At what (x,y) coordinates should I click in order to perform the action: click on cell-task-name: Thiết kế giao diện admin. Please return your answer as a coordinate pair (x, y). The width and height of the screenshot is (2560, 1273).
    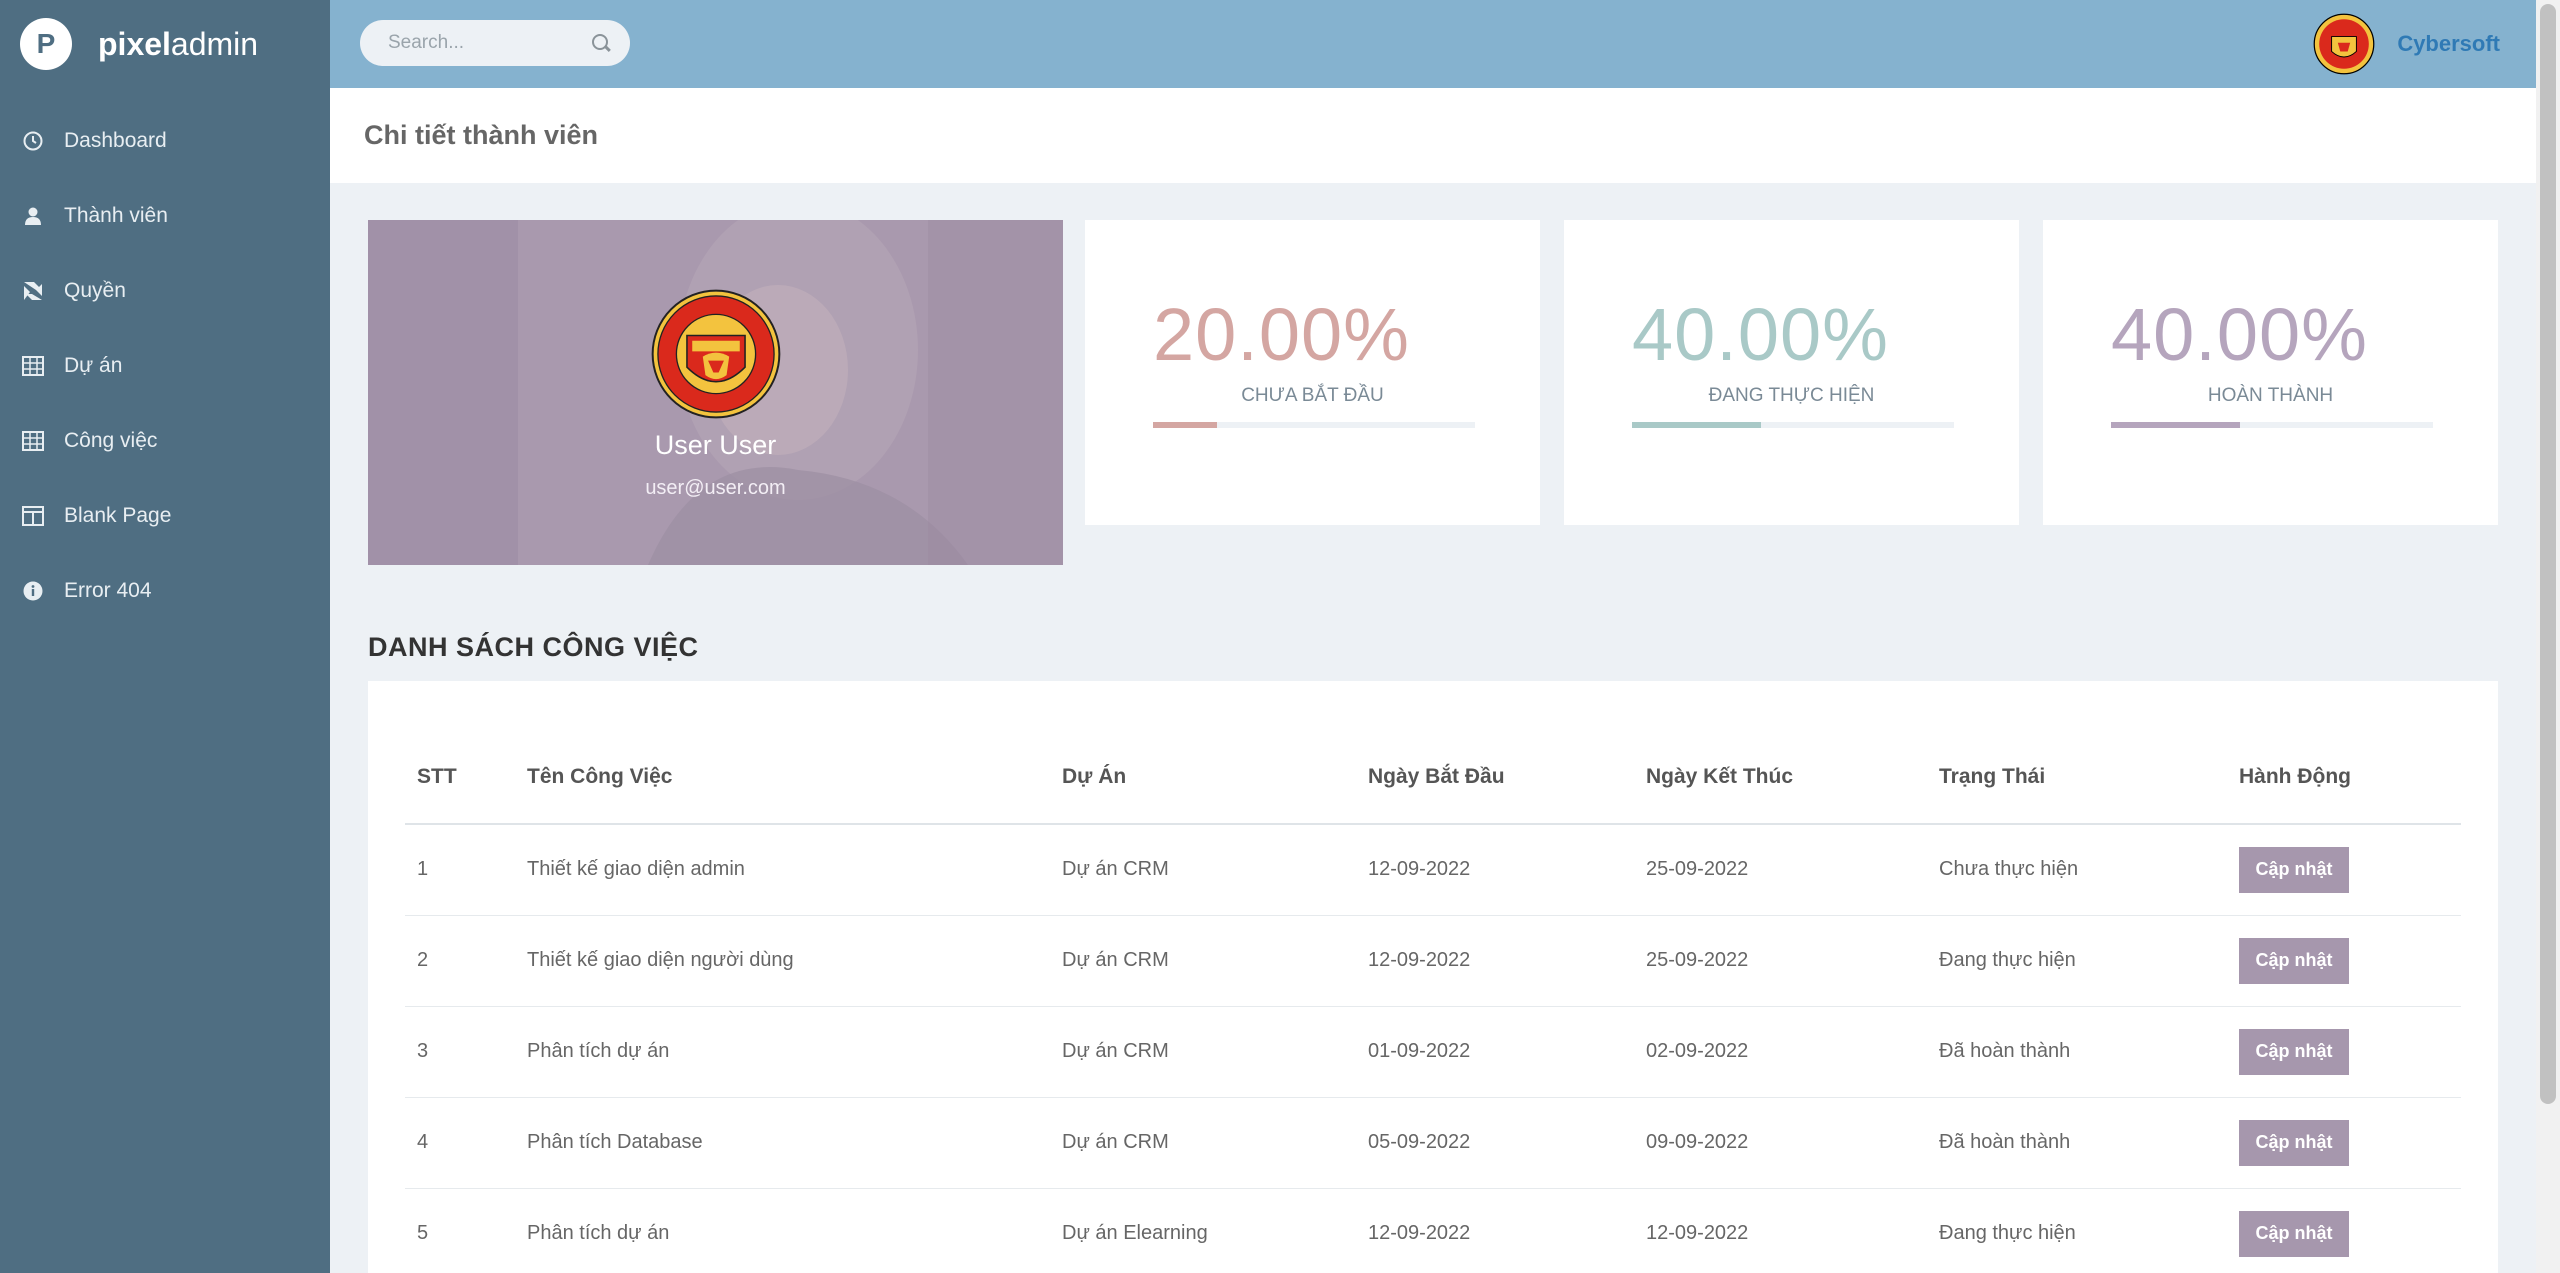
    Looking at the image, I should click on (782, 870).